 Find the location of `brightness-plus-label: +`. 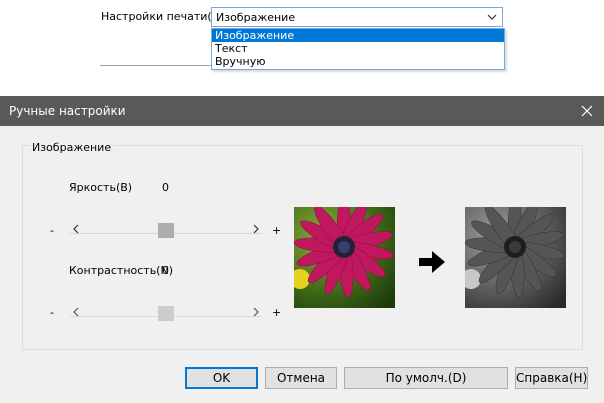

brightness-plus-label: + is located at coordinates (277, 230).